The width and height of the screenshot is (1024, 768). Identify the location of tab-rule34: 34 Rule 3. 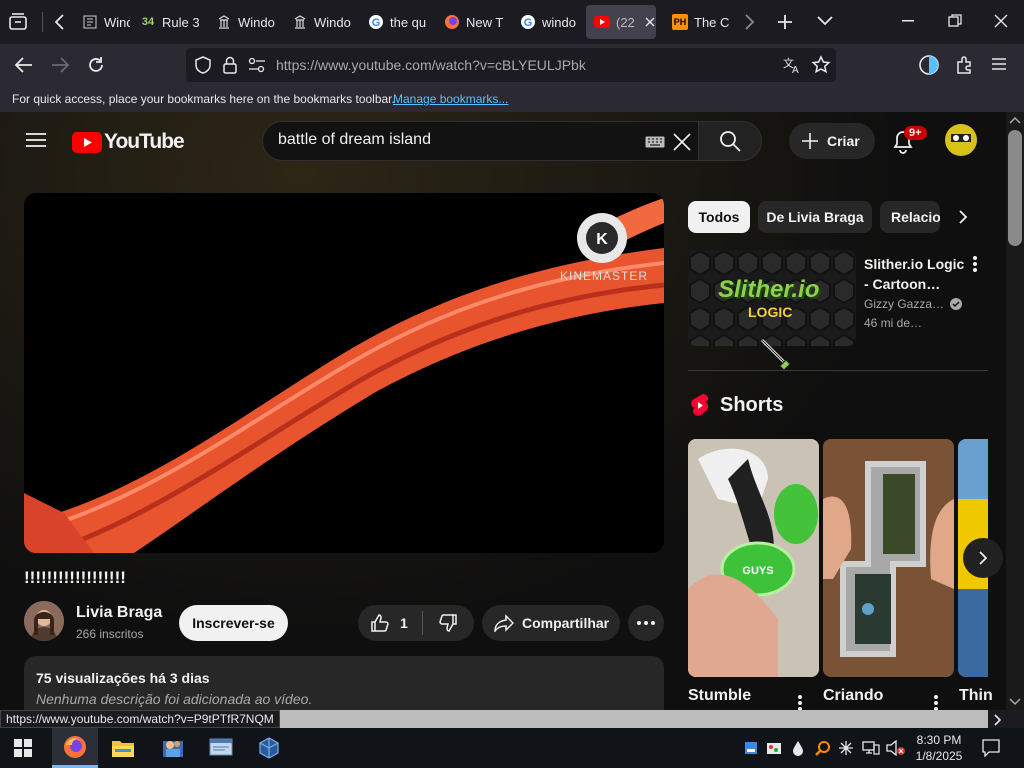
(169, 22).